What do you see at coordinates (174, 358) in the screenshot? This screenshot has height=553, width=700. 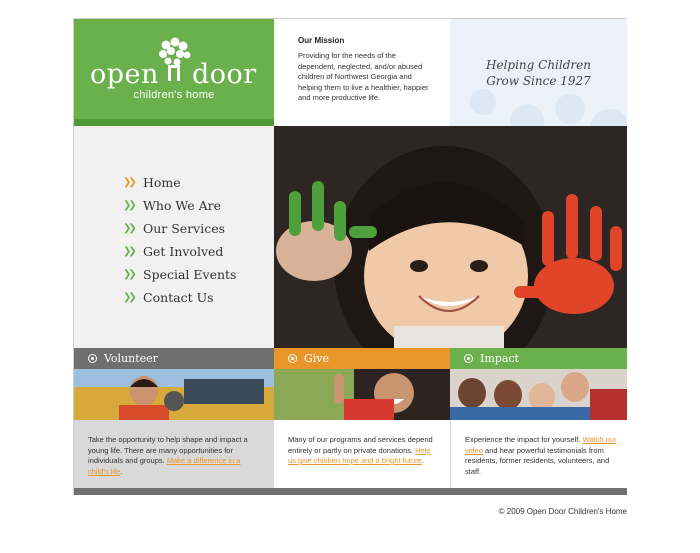 I see `tab-volunteer: Volunteer` at bounding box center [174, 358].